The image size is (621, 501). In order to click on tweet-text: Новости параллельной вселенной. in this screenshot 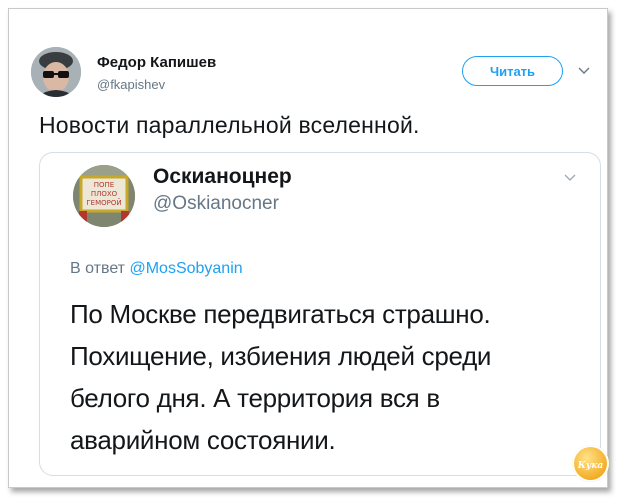, I will do `click(229, 125)`.